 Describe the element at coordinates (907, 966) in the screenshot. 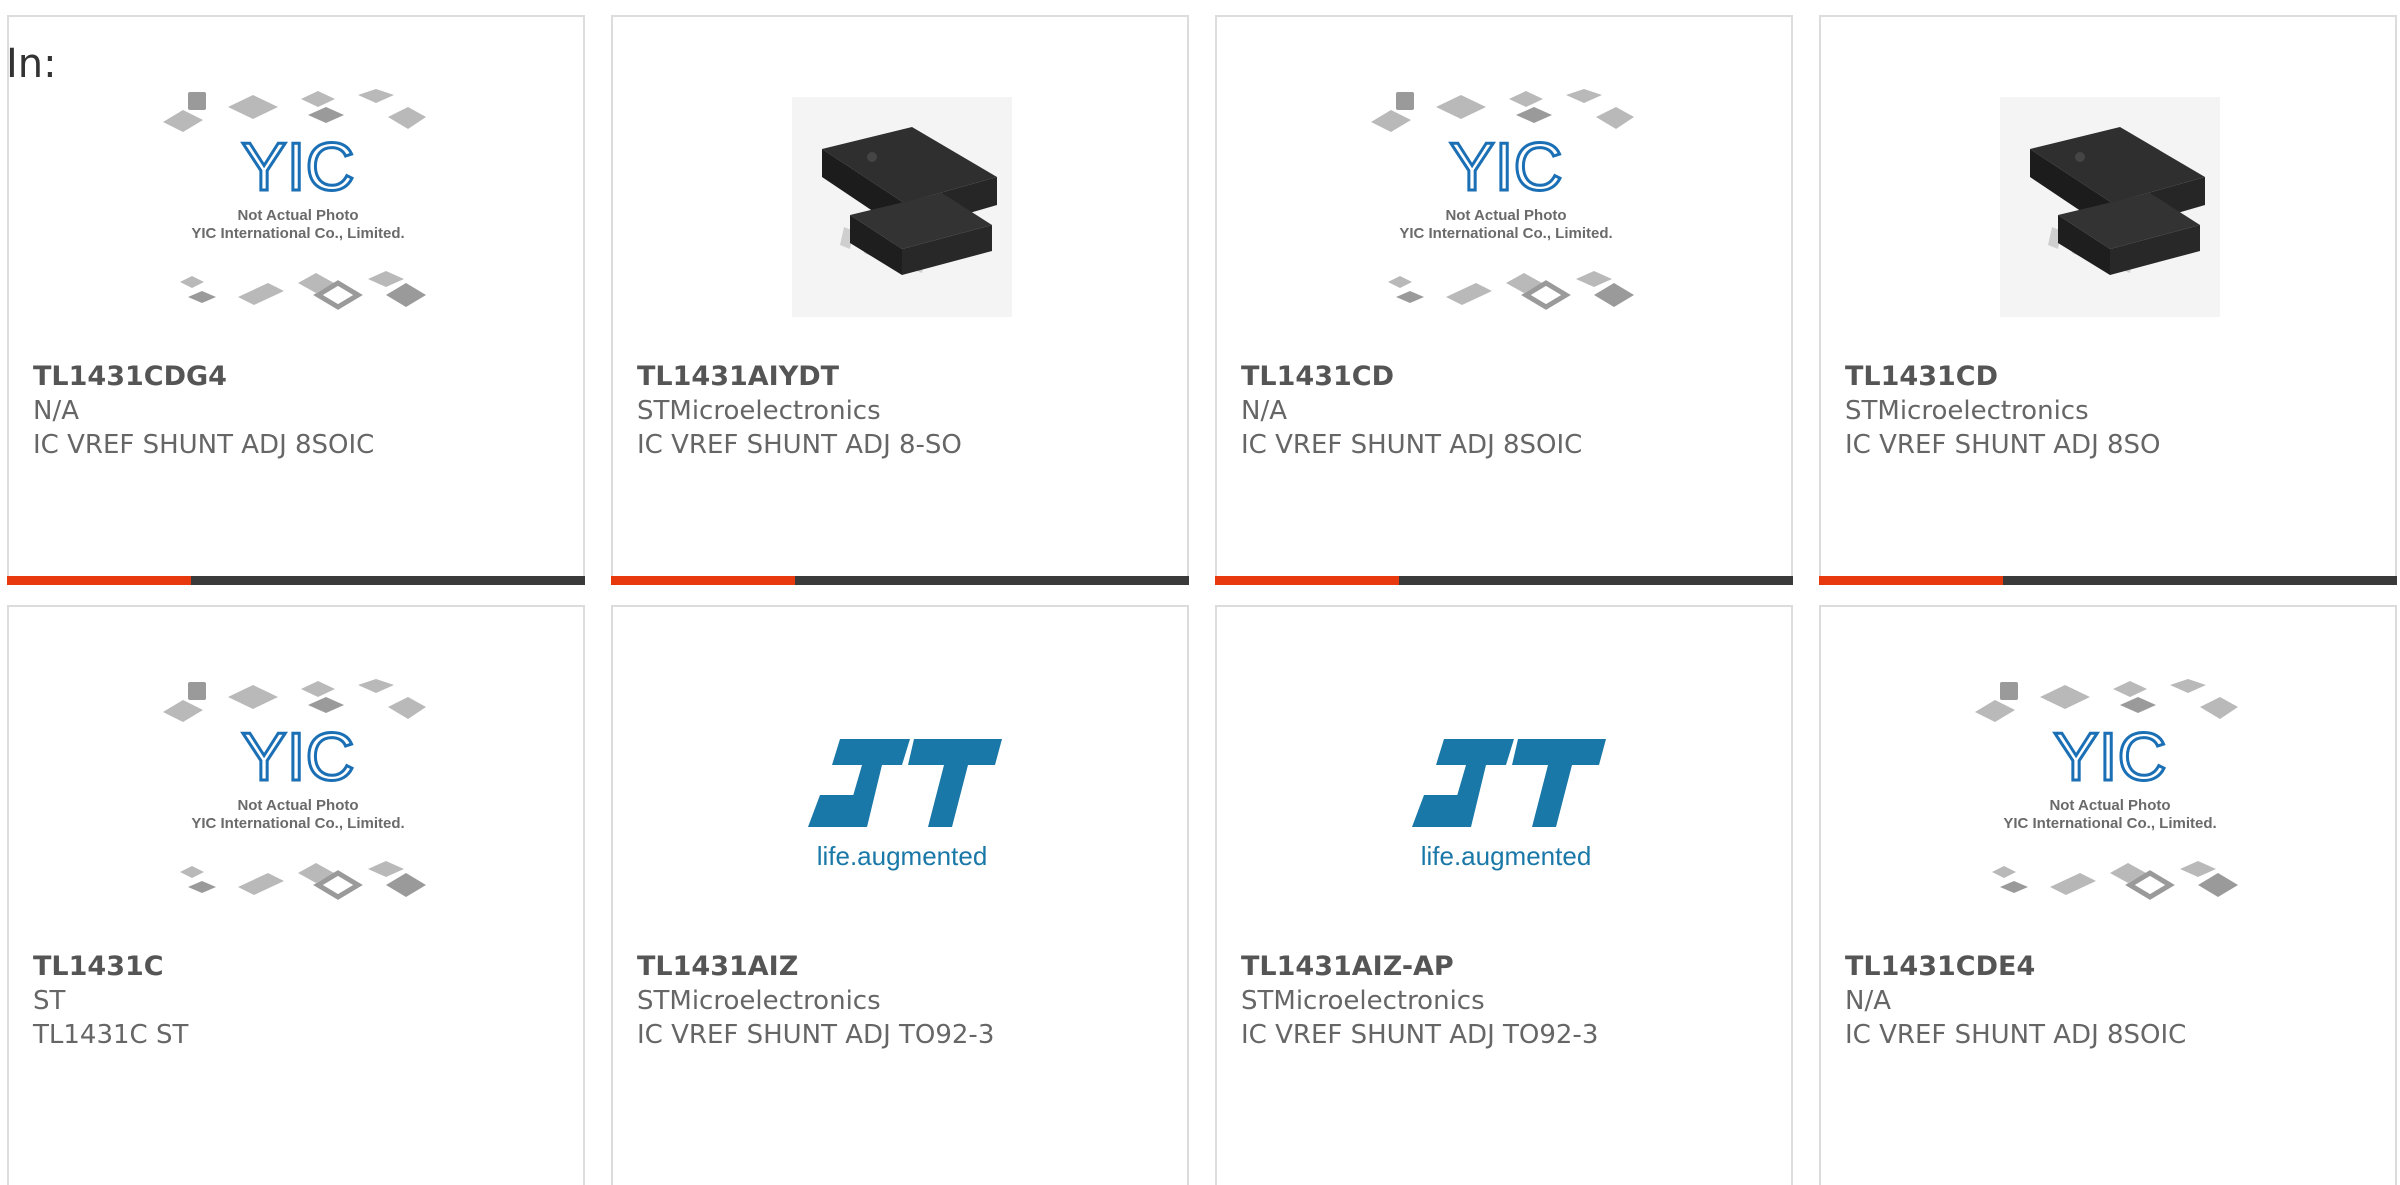

I see `part-number: TL1431AIZ` at that location.